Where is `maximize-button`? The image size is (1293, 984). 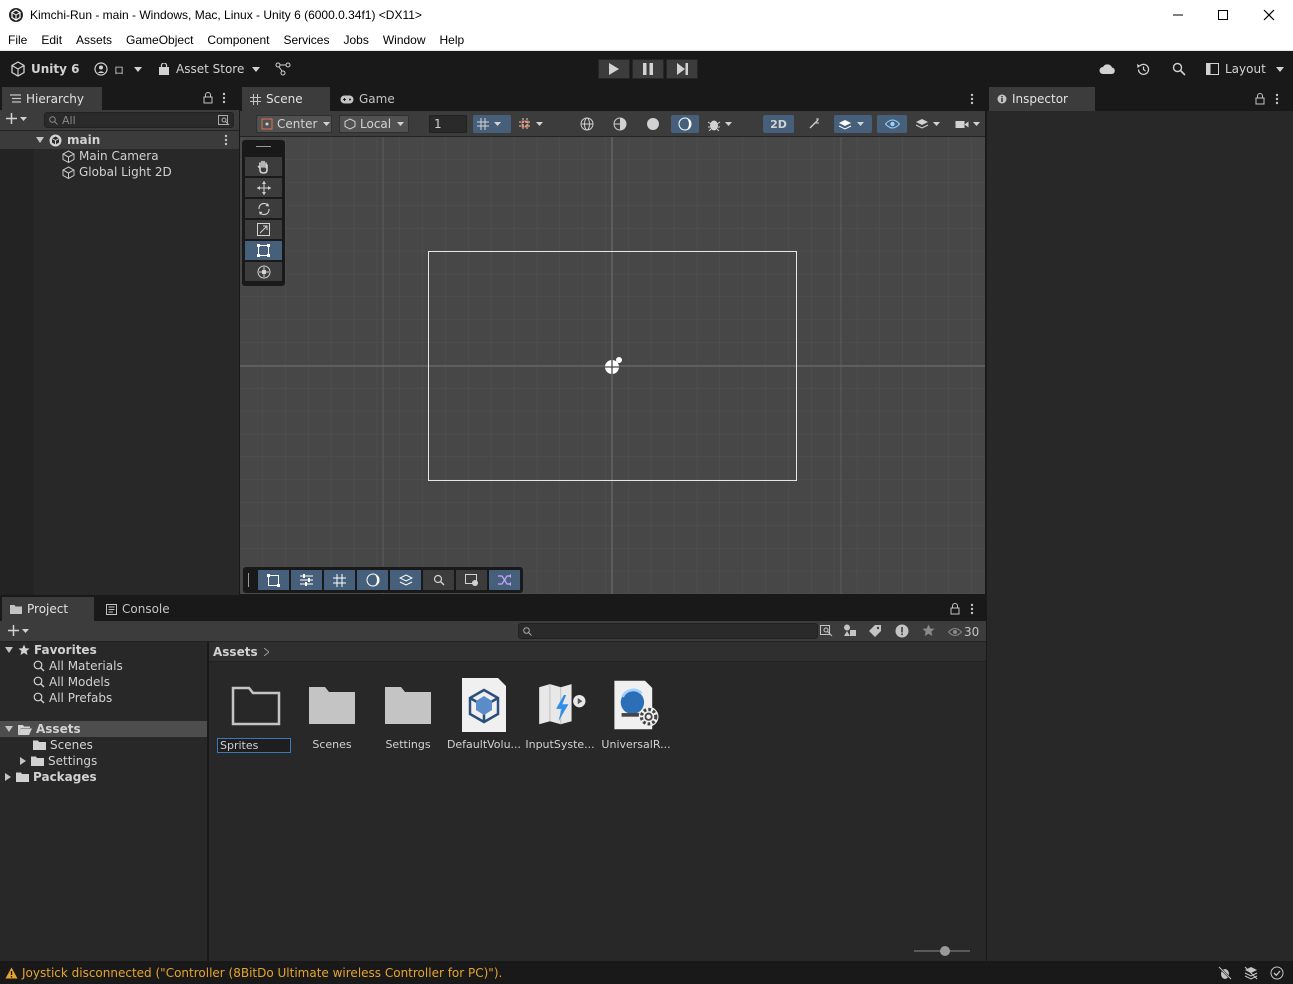 maximize-button is located at coordinates (1223, 15).